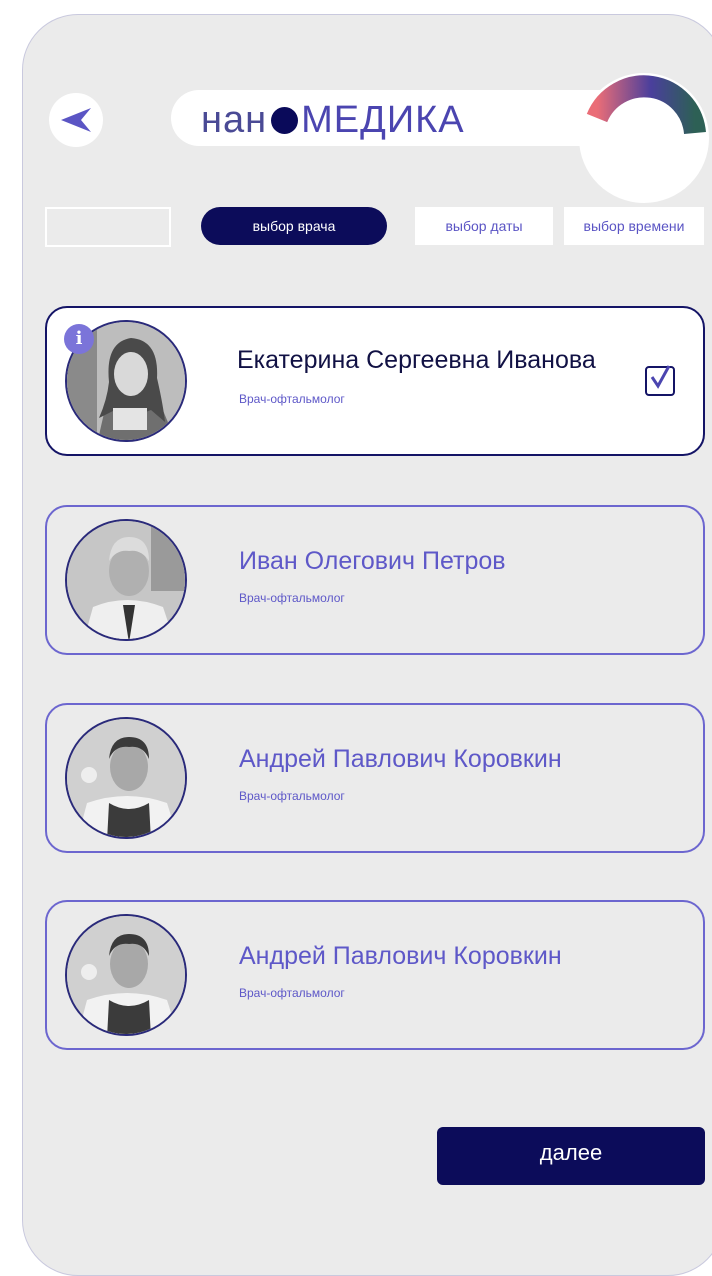 The height and width of the screenshot is (1276, 712). Describe the element at coordinates (294, 226) in the screenshot. I see `step-choose-doctor: выбор врача` at that location.